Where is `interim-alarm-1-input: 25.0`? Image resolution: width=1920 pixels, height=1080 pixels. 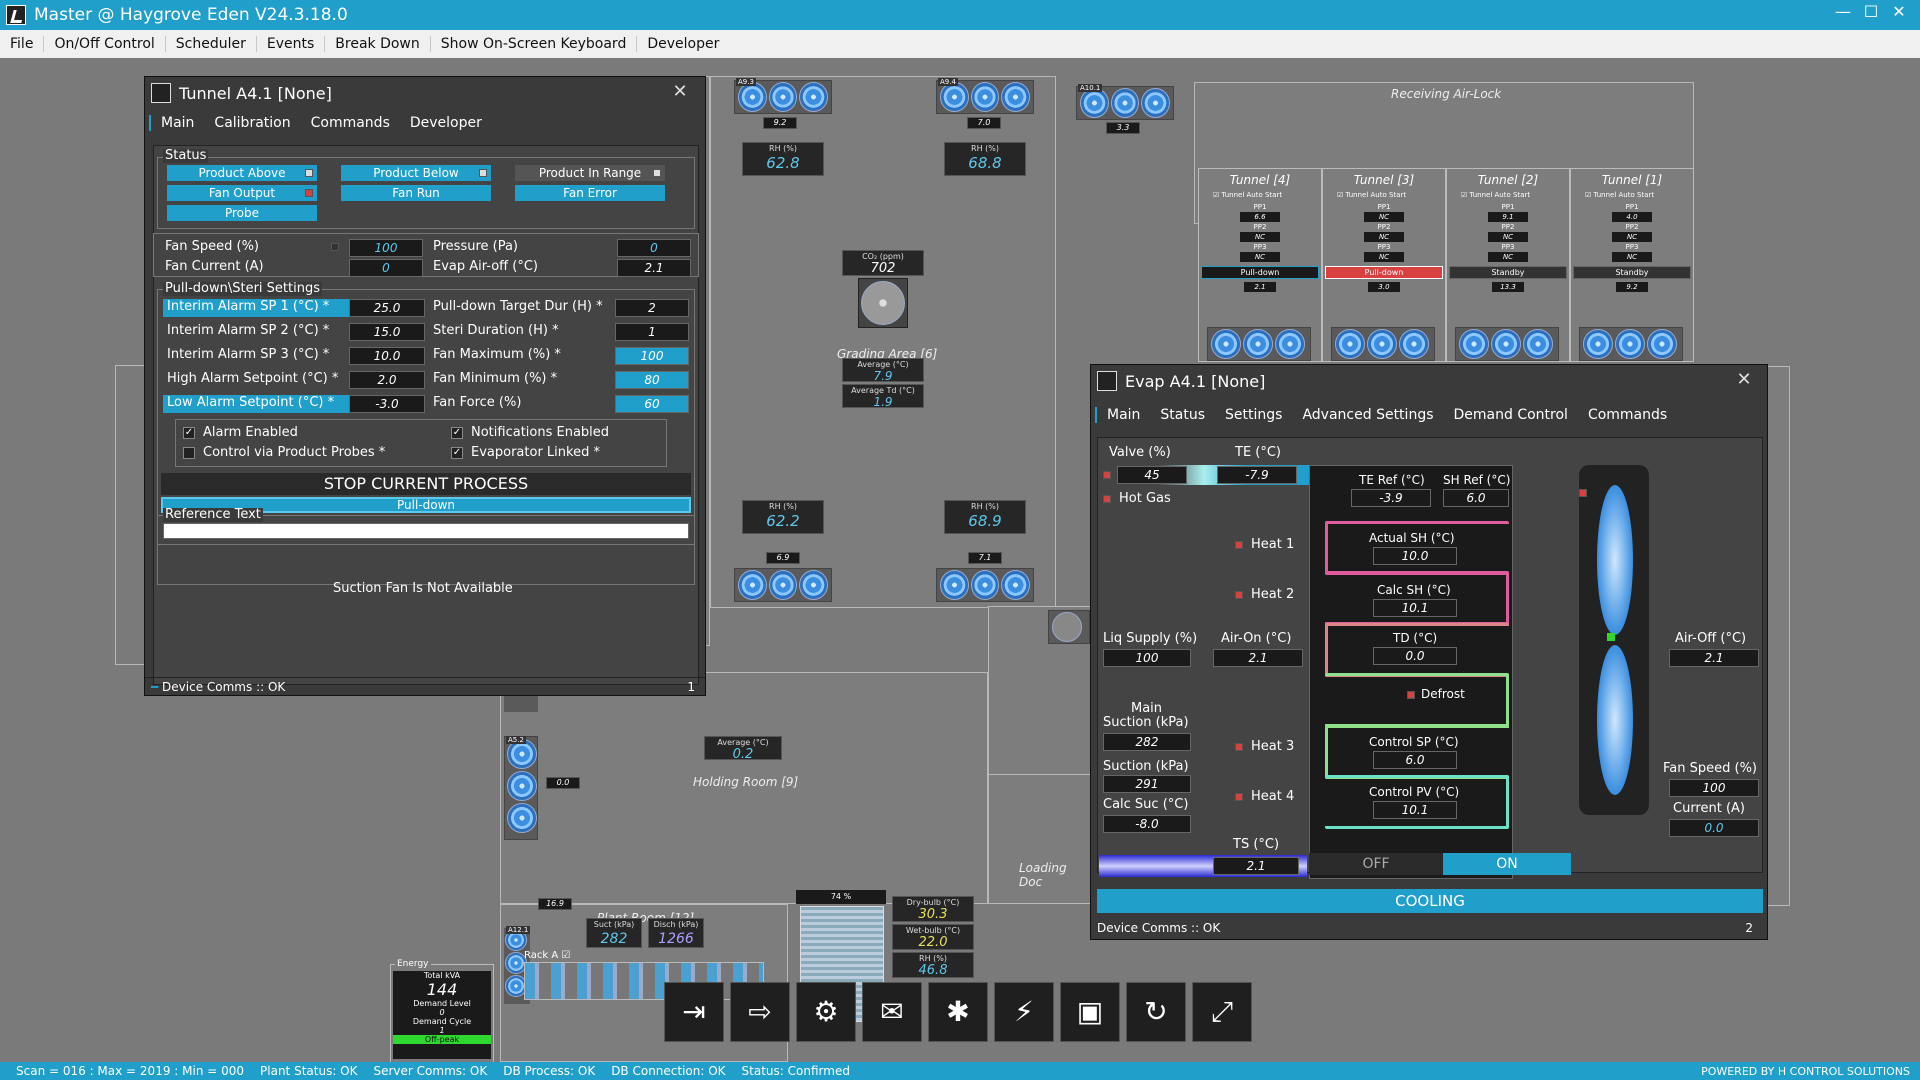 interim-alarm-1-input: 25.0 is located at coordinates (387, 308).